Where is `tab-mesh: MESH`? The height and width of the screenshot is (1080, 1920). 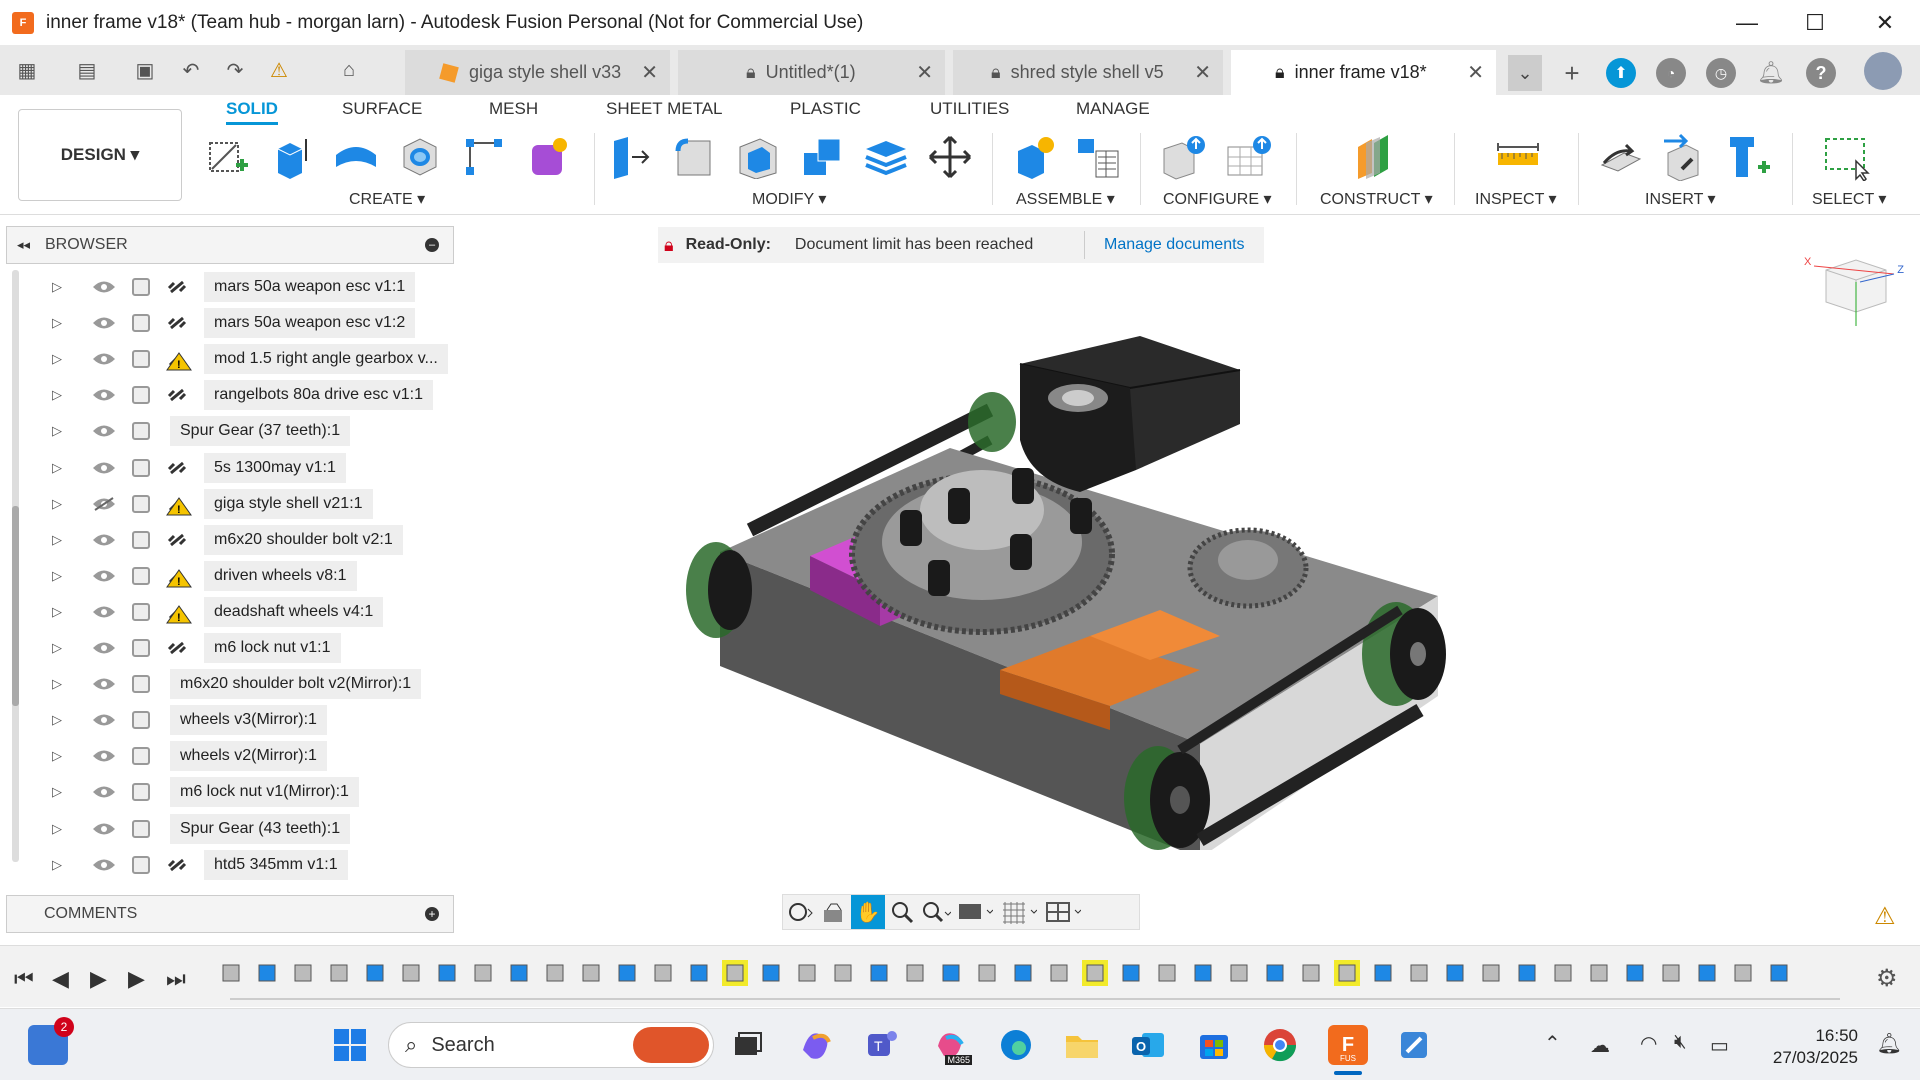 tab-mesh: MESH is located at coordinates (513, 109).